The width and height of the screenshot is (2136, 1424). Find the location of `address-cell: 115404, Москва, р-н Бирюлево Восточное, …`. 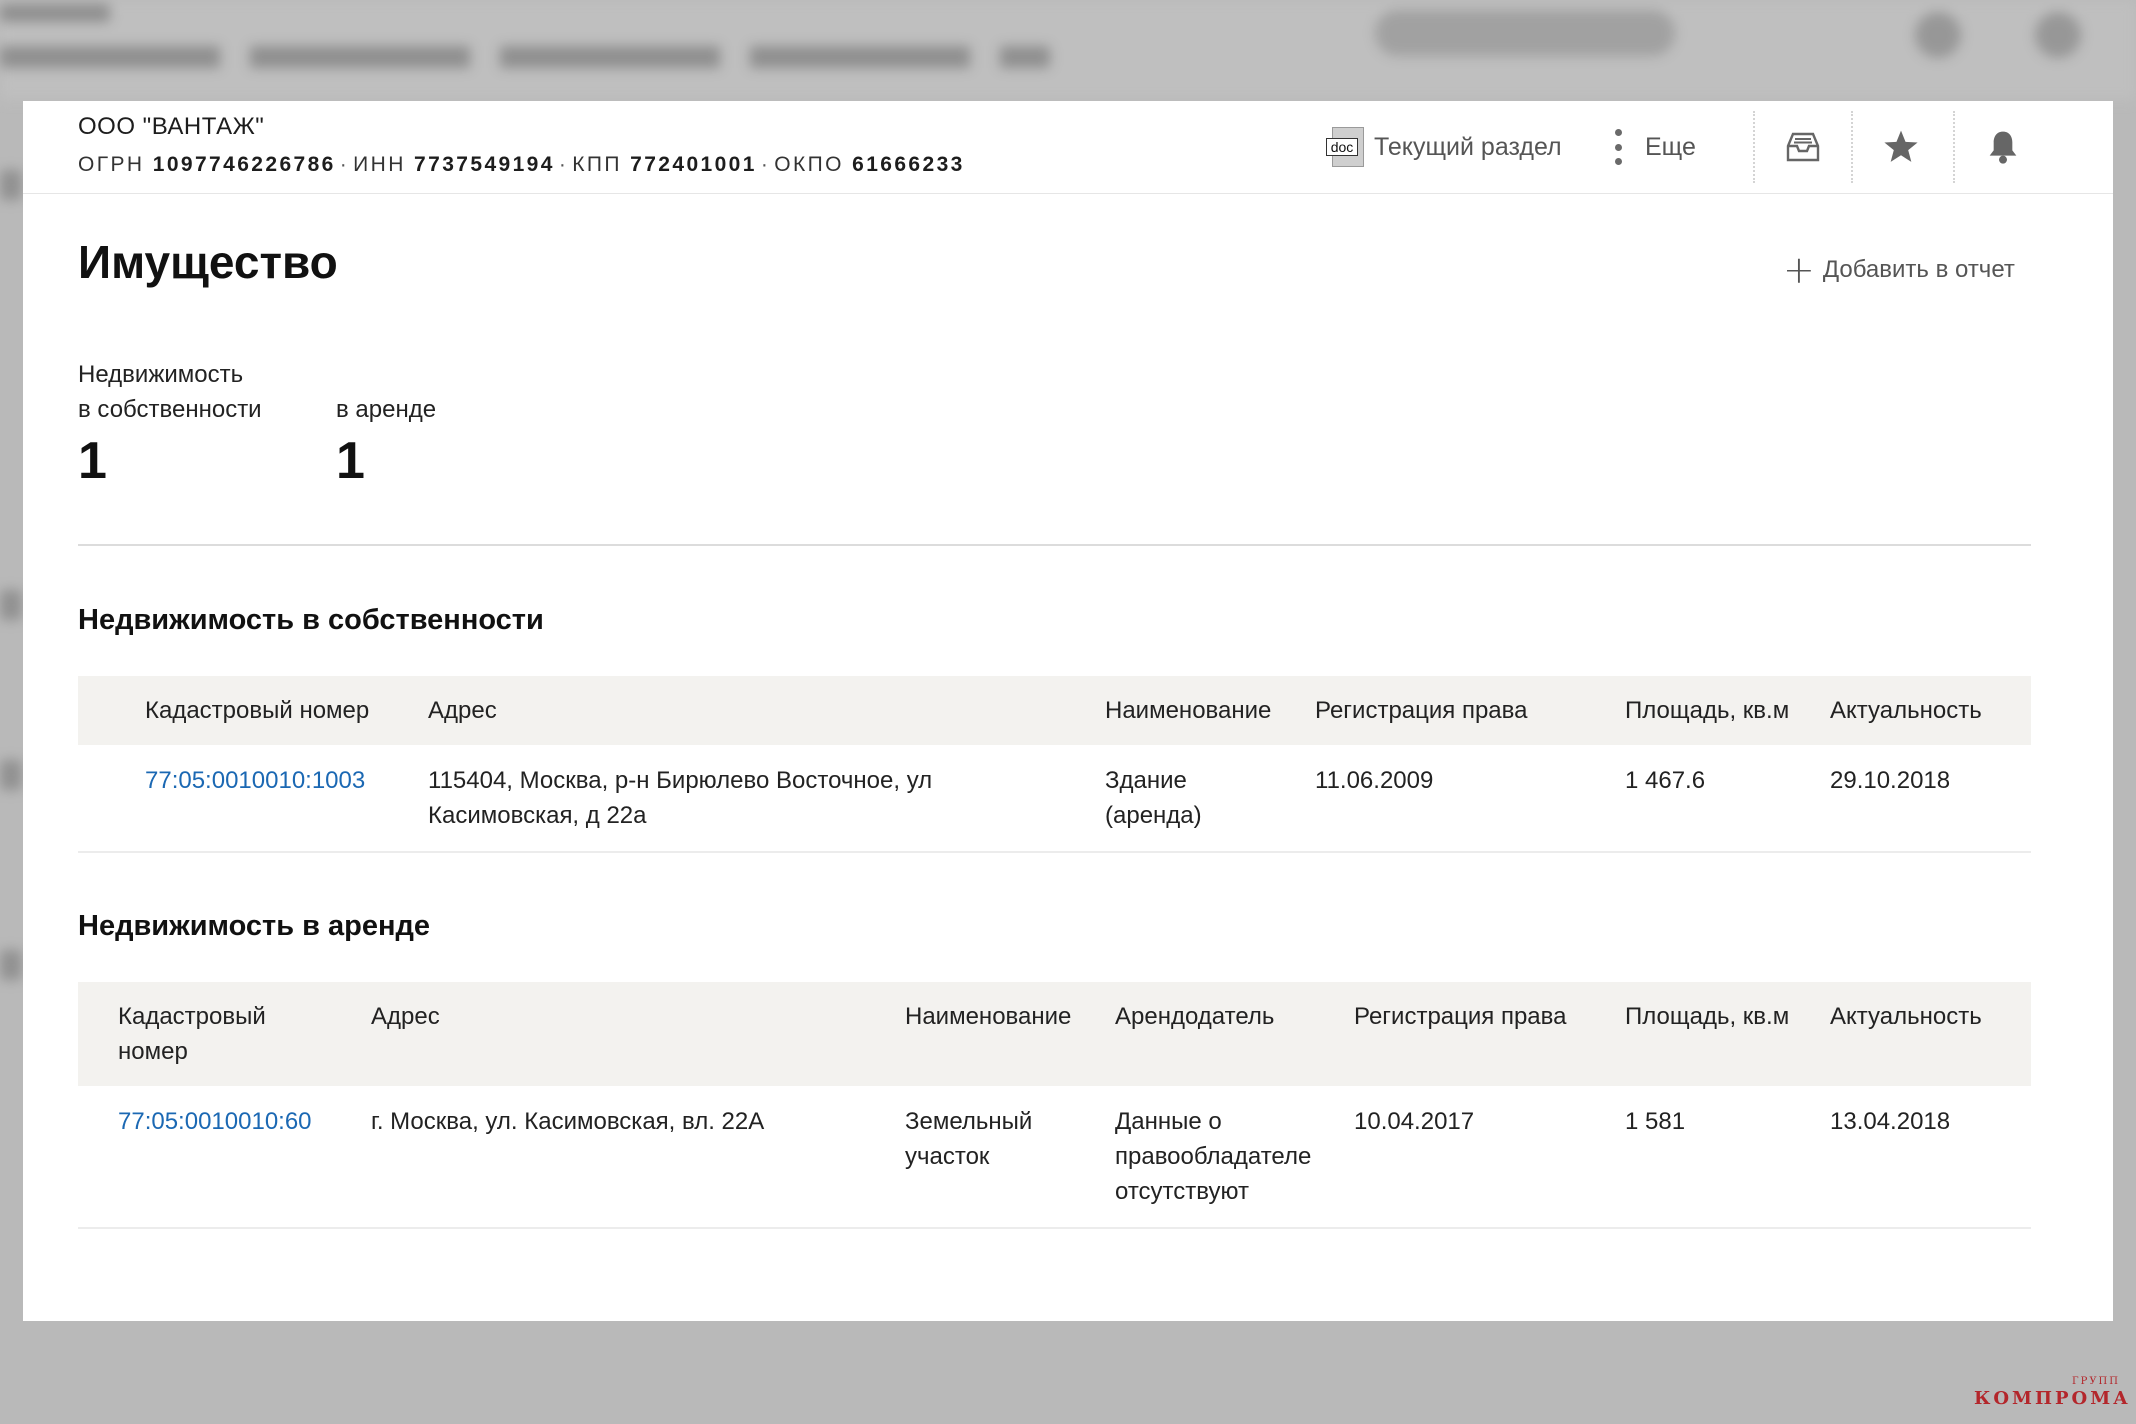

address-cell: 115404, Москва, р-н Бирюлево Восточное, … is located at coordinates (680, 798).